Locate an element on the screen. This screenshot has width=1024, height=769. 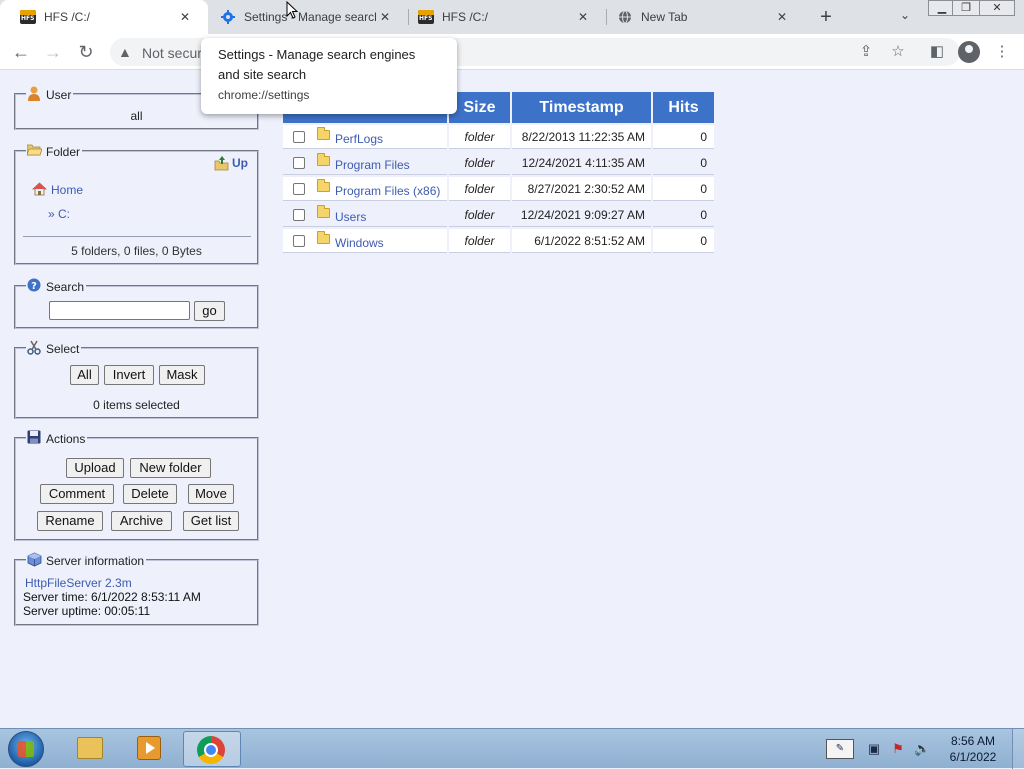
forward-button: → is located at coordinates (53, 52).